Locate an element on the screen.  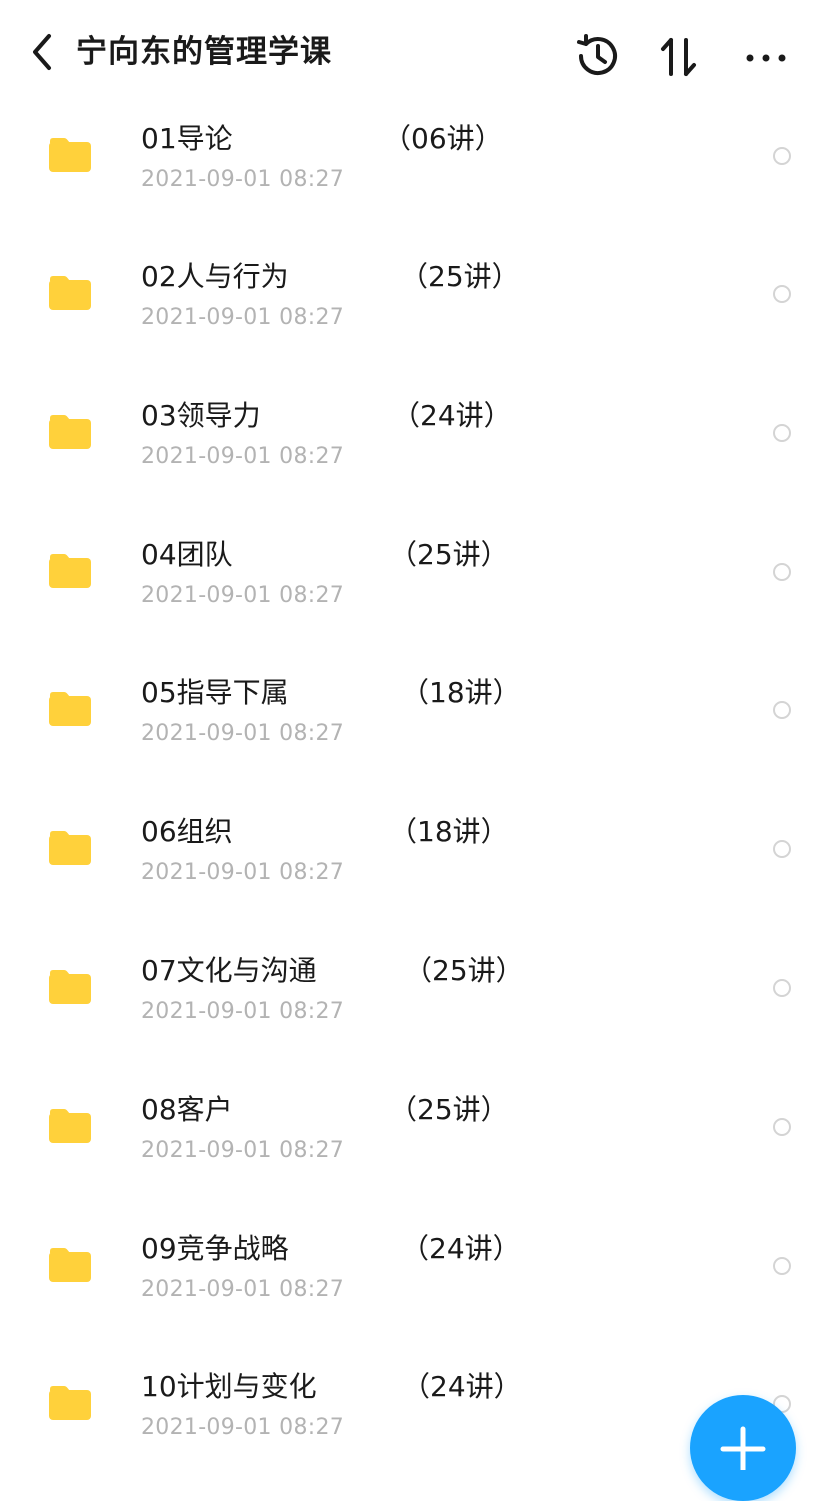
folder-name: 07文化与沟通 is located at coordinates (229, 970).